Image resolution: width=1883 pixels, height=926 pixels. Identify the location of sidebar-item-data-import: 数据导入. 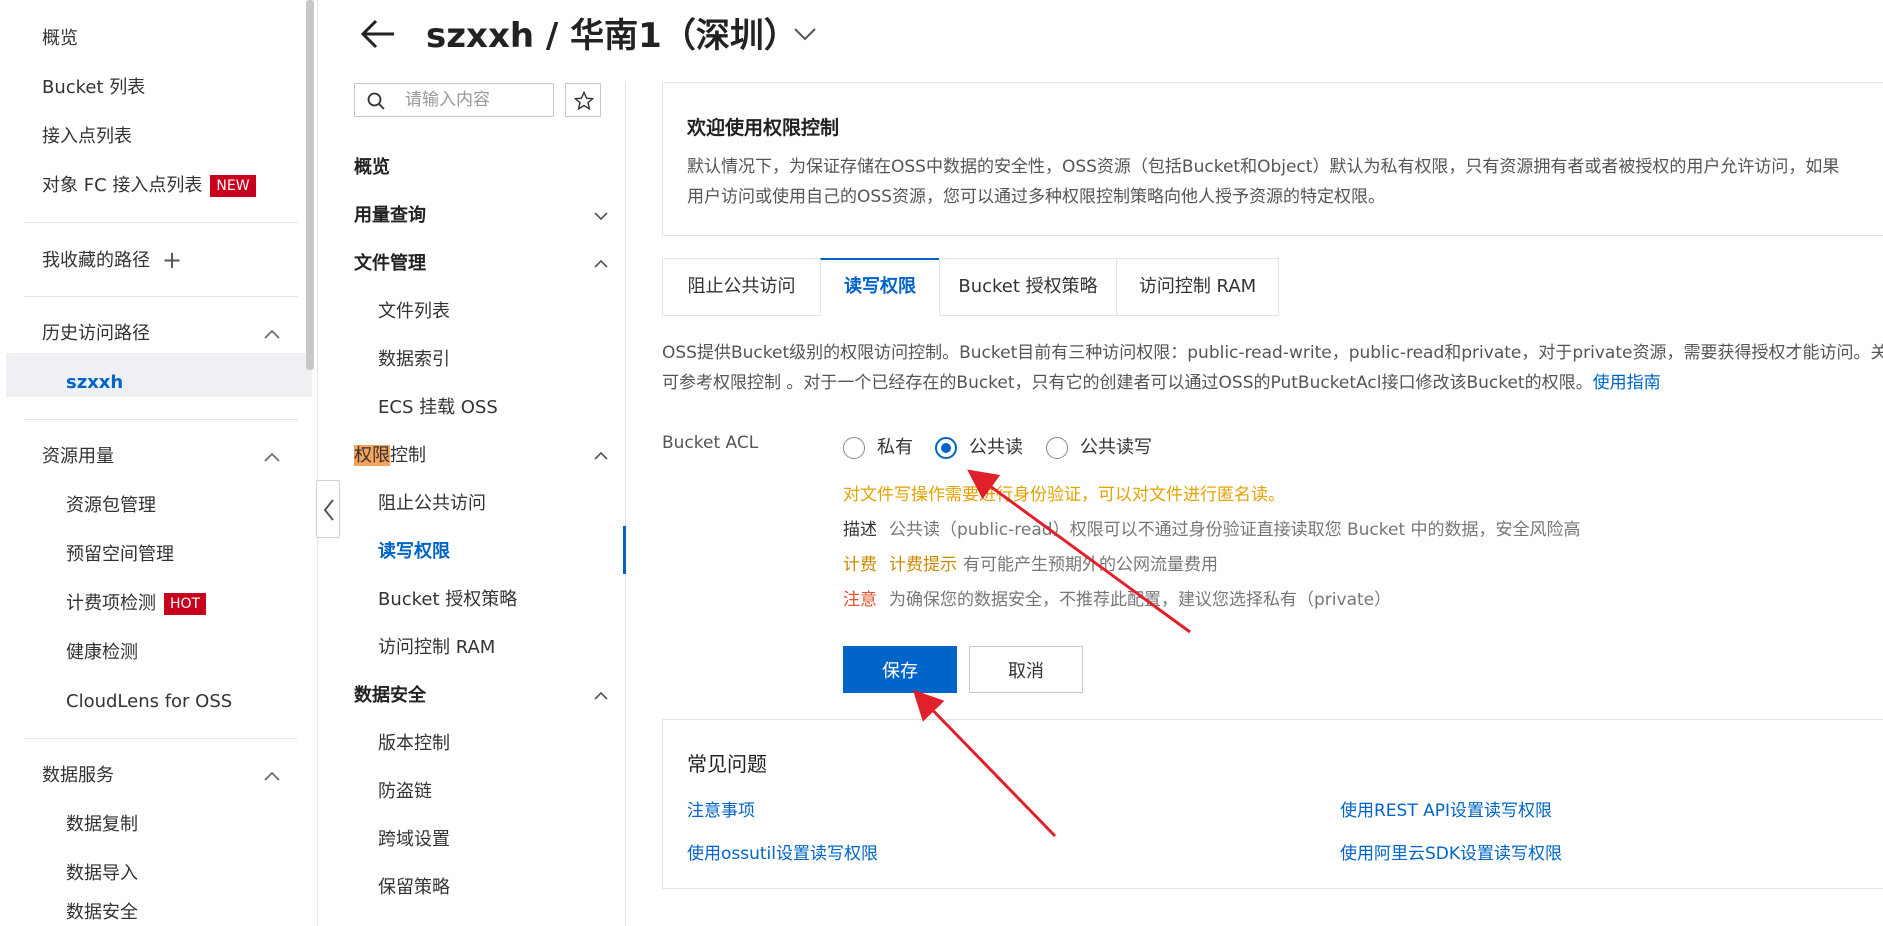
(102, 874).